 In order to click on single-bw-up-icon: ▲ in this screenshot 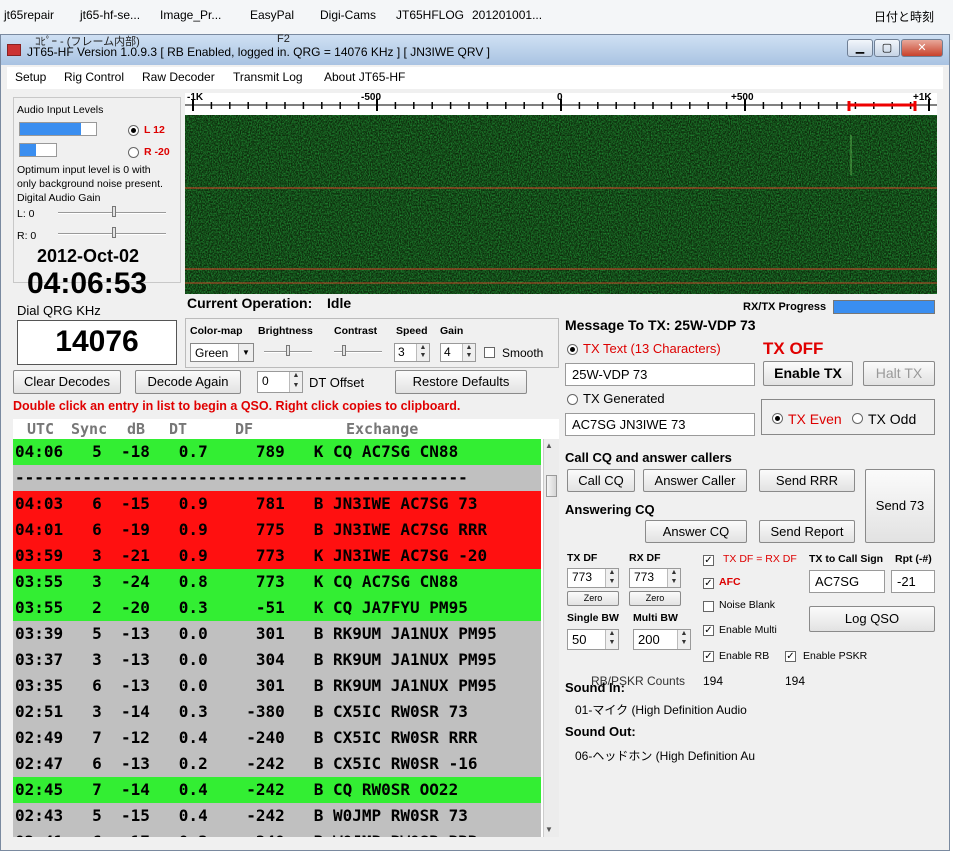, I will do `click(611, 634)`.